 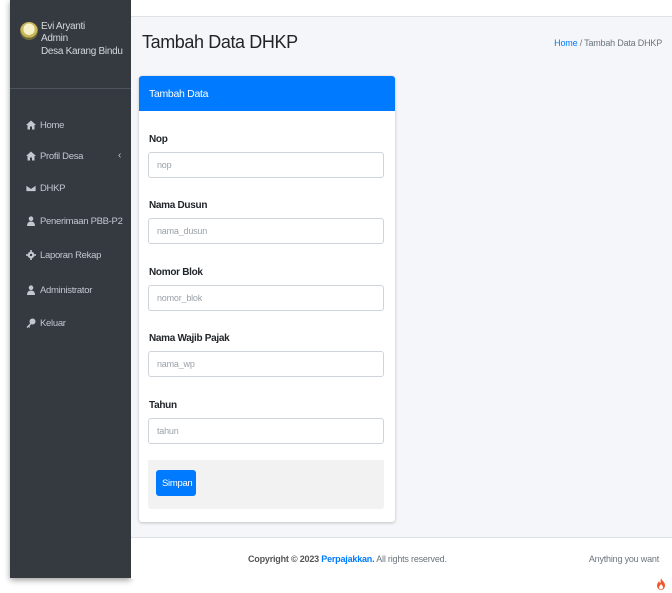 What do you see at coordinates (266, 231) in the screenshot?
I see `nama-dusun-input` at bounding box center [266, 231].